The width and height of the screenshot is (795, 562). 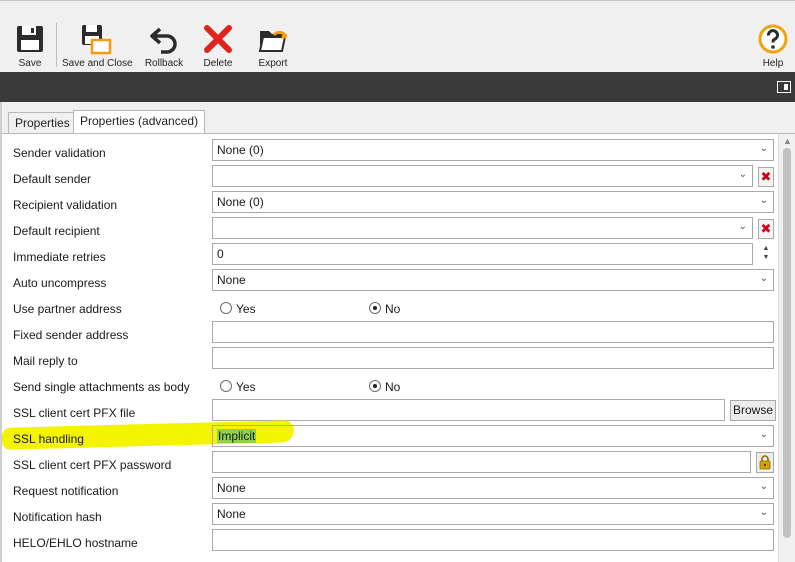 I want to click on clear-default-sender-button: ✖, so click(x=766, y=177).